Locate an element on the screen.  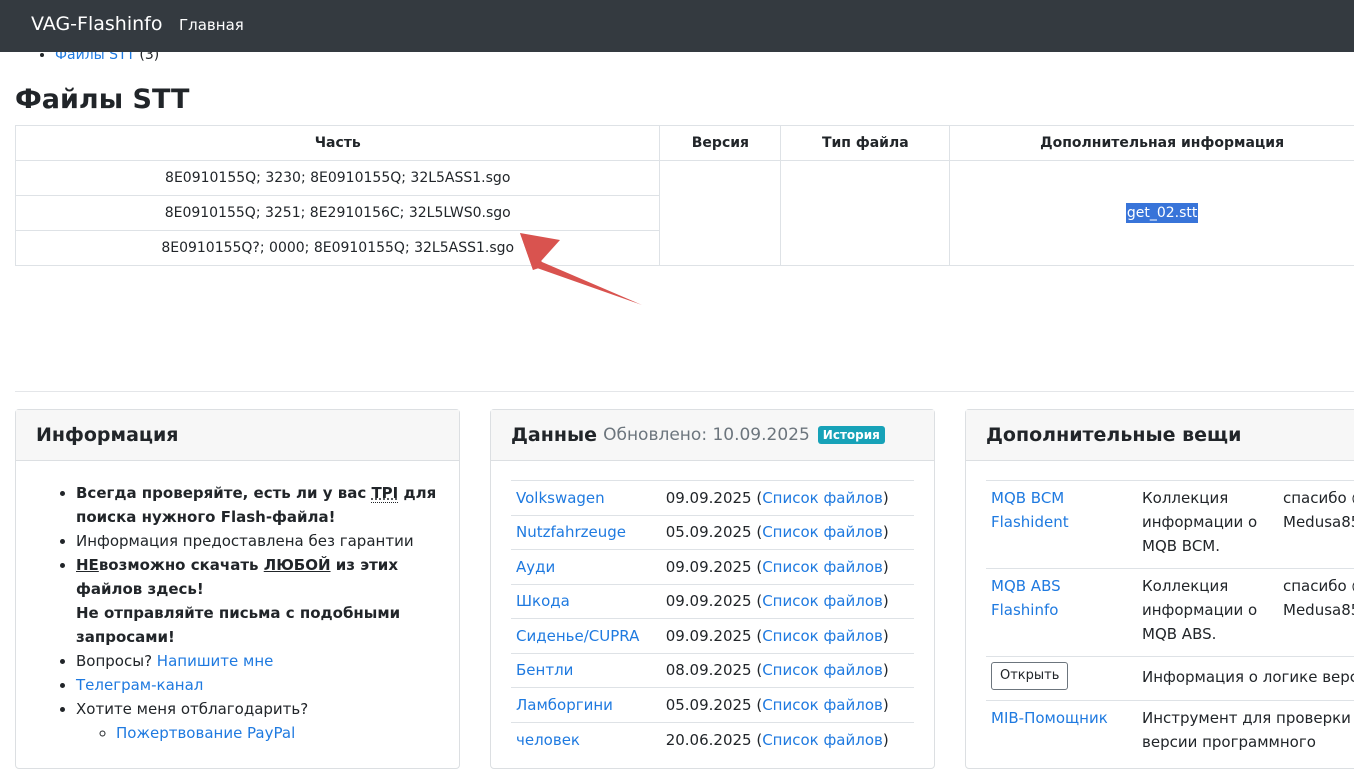
cannot-prefix: НЕ is located at coordinates (87, 565).